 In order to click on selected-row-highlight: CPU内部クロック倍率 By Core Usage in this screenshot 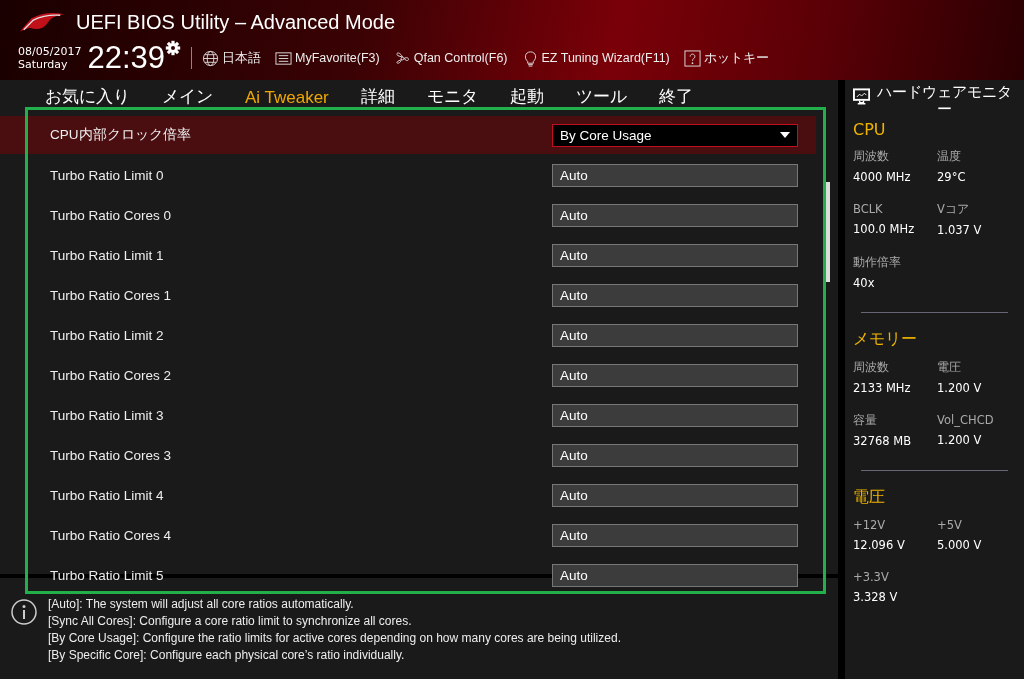, I will do `click(408, 135)`.